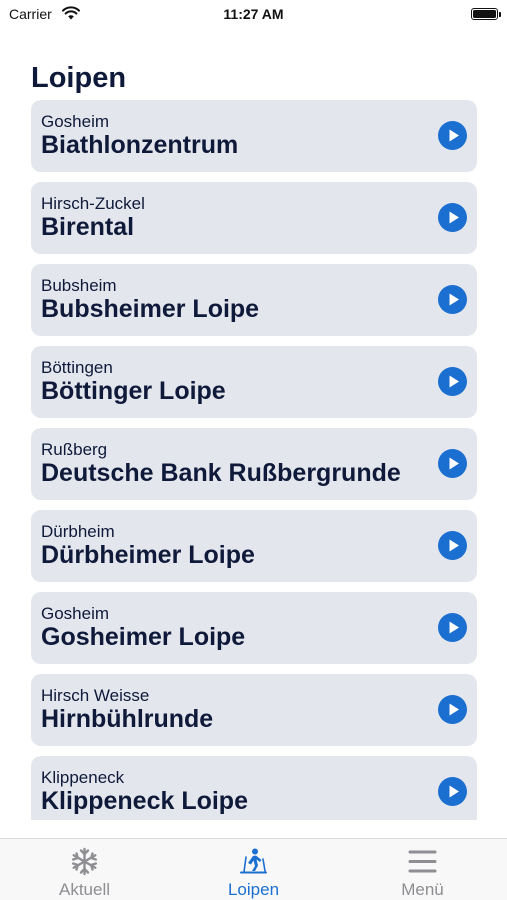  Describe the element at coordinates (144, 801) in the screenshot. I see `trail-name: Klippeneck Loipe` at that location.